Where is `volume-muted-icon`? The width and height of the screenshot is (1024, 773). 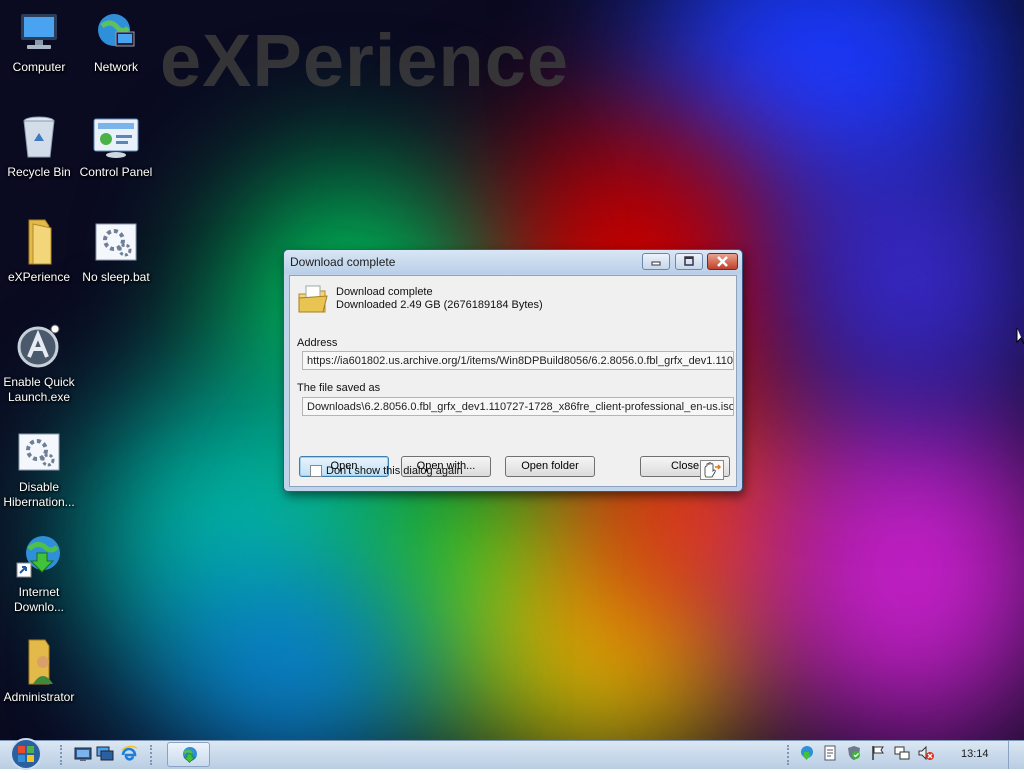
volume-muted-icon is located at coordinates (926, 753).